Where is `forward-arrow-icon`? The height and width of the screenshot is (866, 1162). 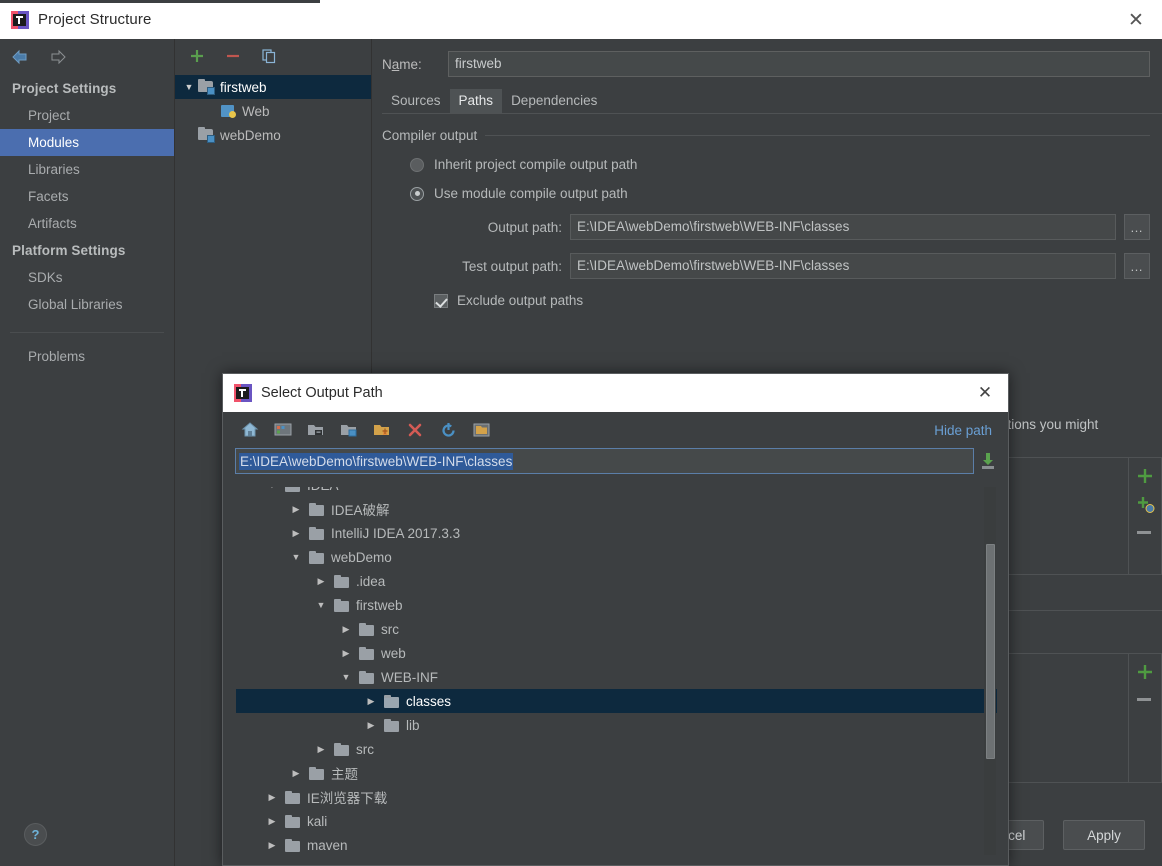
forward-arrow-icon is located at coordinates (57, 57).